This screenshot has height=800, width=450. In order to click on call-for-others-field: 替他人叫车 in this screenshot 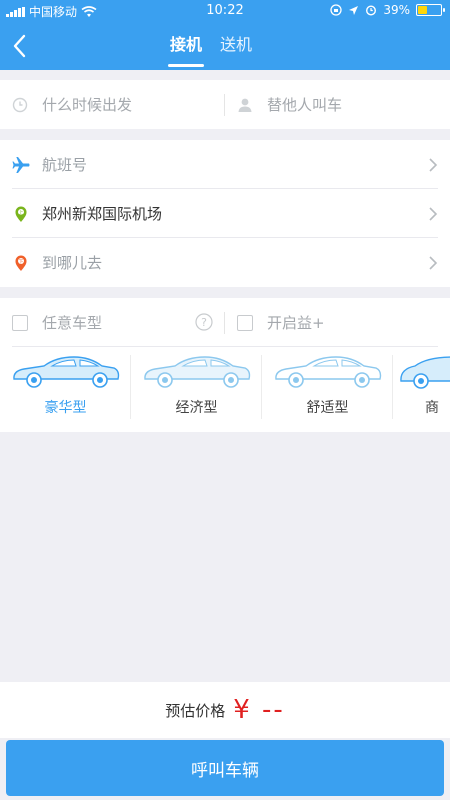, I will do `click(337, 104)`.